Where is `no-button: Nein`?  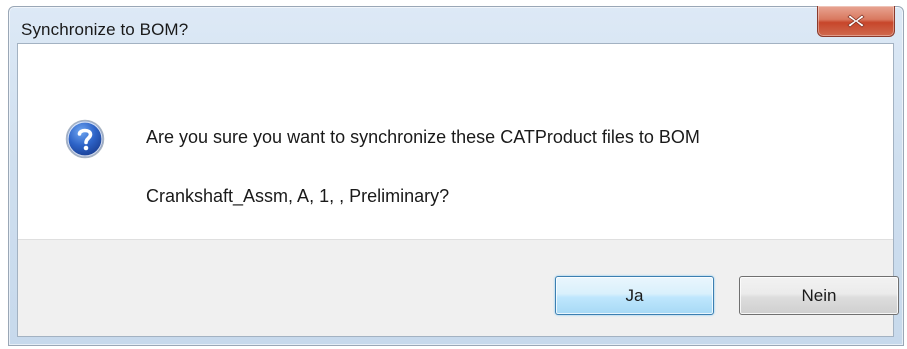
no-button: Nein is located at coordinates (819, 295).